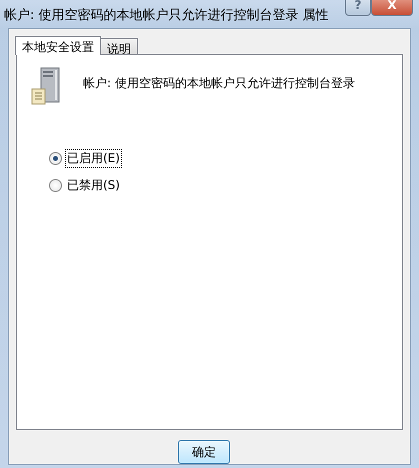 This screenshot has width=419, height=468. I want to click on tab: 本地安全设置, so click(58, 45).